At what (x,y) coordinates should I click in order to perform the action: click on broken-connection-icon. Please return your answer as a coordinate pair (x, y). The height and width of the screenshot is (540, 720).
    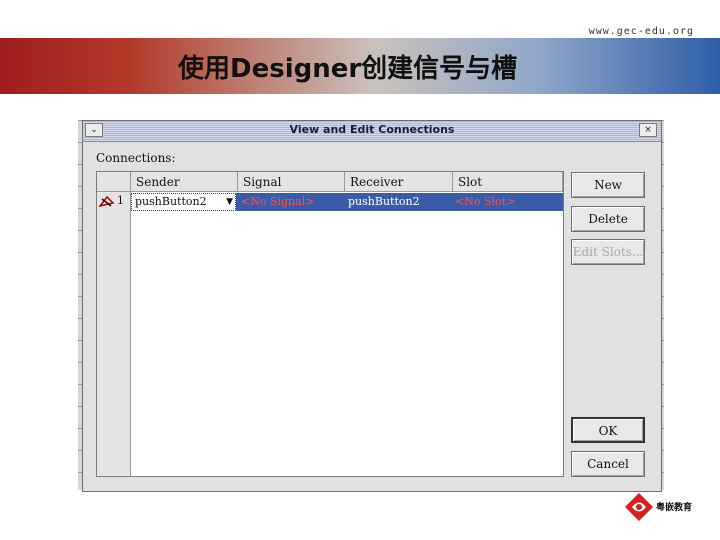
    Looking at the image, I should click on (107, 201).